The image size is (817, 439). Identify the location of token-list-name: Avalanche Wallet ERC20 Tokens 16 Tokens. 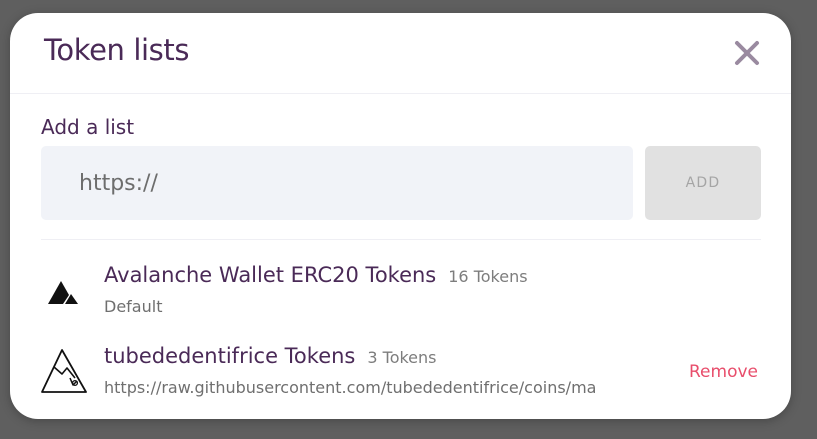
(316, 275).